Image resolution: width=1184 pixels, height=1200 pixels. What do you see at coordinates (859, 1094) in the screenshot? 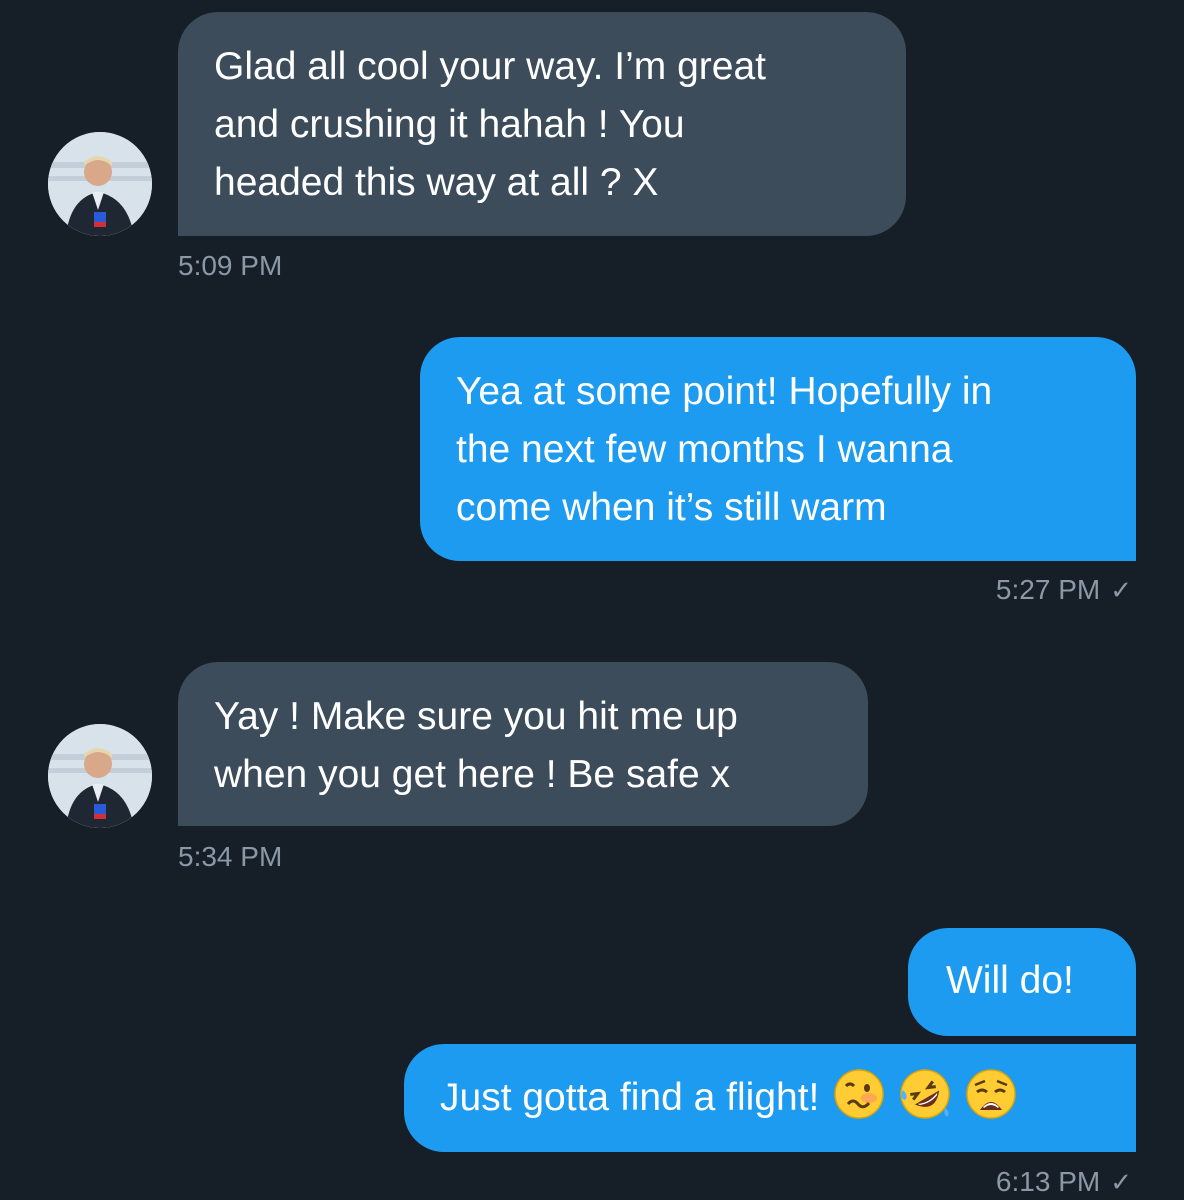
I see `woozy-face-icon` at bounding box center [859, 1094].